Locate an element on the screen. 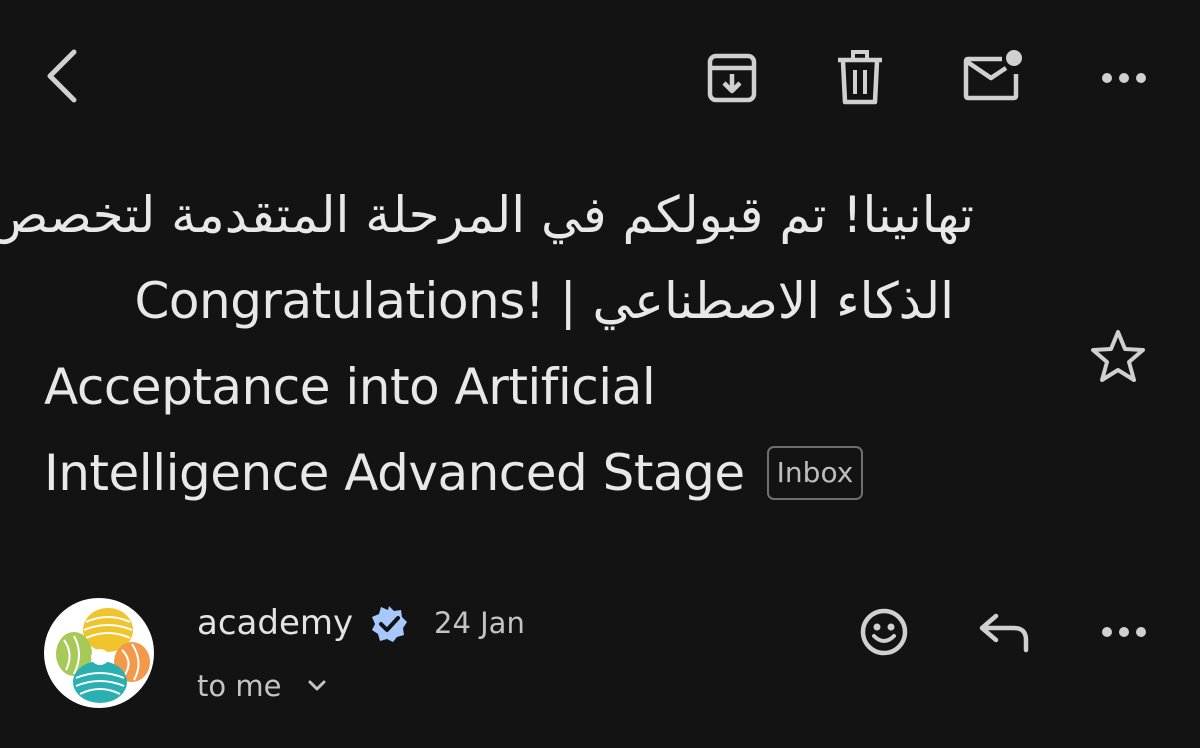  subject-arabic-part: الذكاء الاصطناعي | is located at coordinates (757, 301).